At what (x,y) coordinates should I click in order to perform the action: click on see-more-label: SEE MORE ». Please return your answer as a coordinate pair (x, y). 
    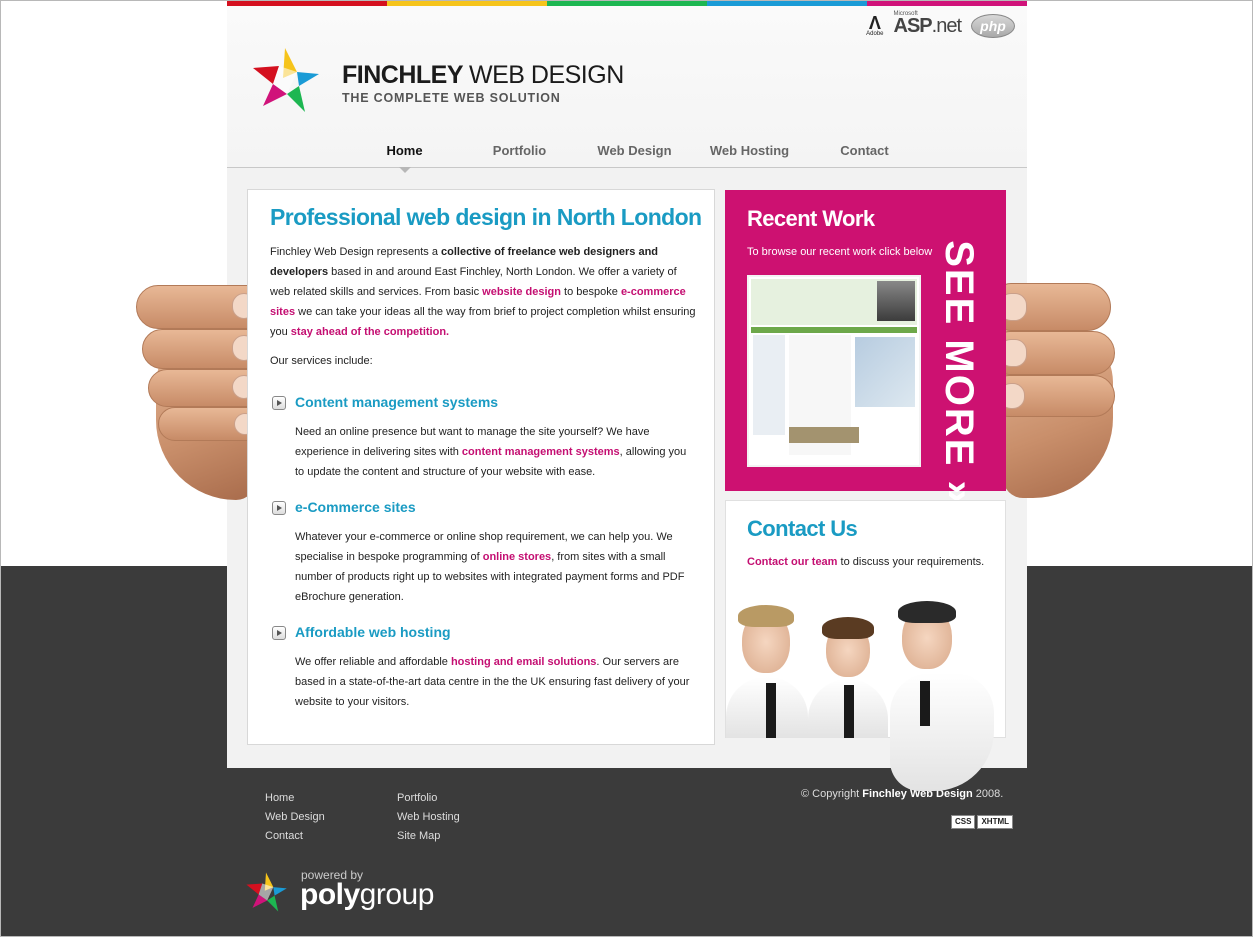
    Looking at the image, I should click on (958, 372).